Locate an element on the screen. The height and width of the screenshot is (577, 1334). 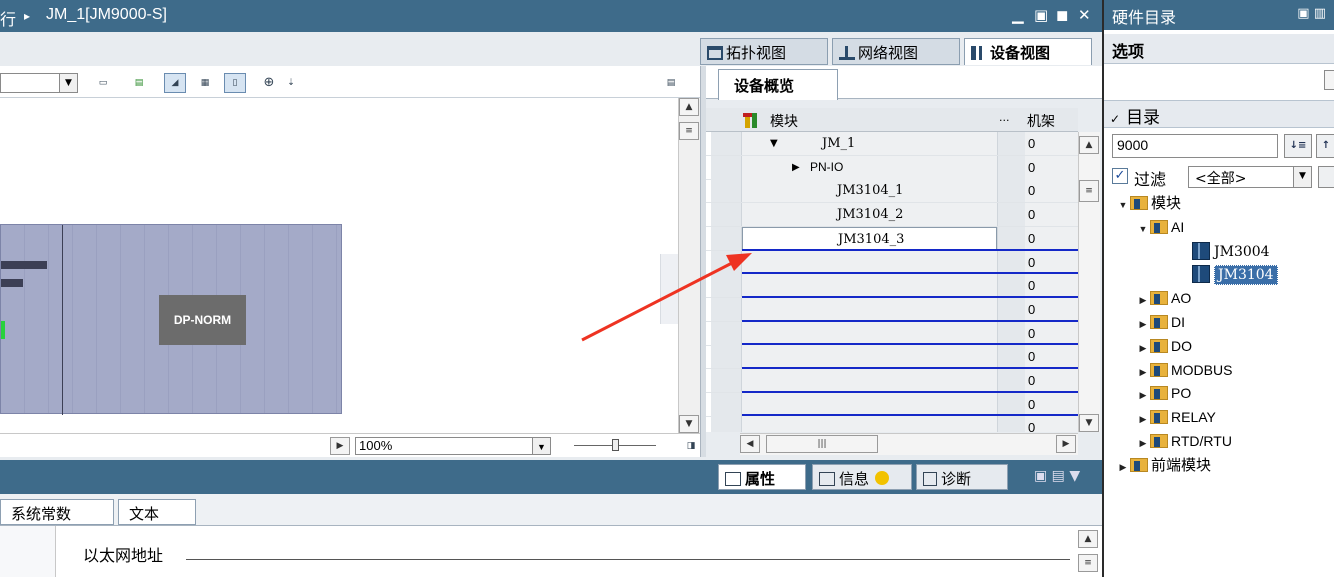
filter-checkbox: ✓ is located at coordinates (1120, 176).